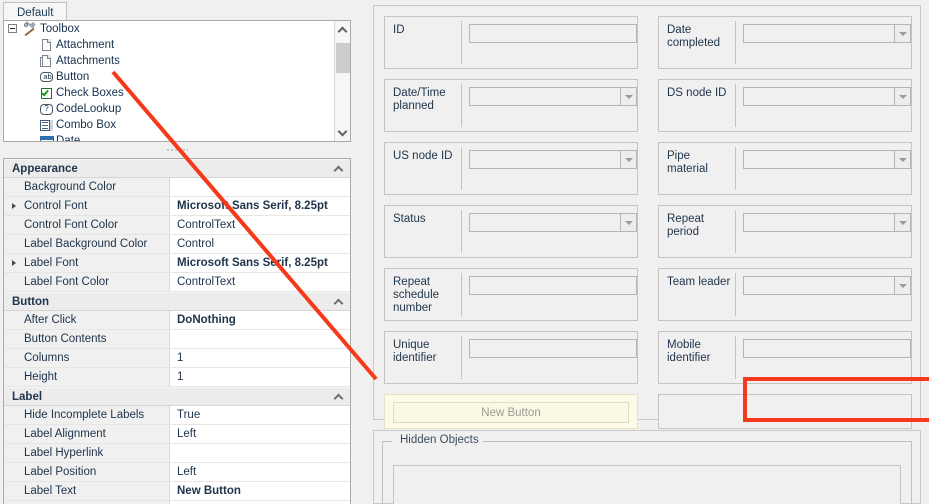 This screenshot has width=929, height=504. I want to click on property-row: Label Position Left, so click(177, 472).